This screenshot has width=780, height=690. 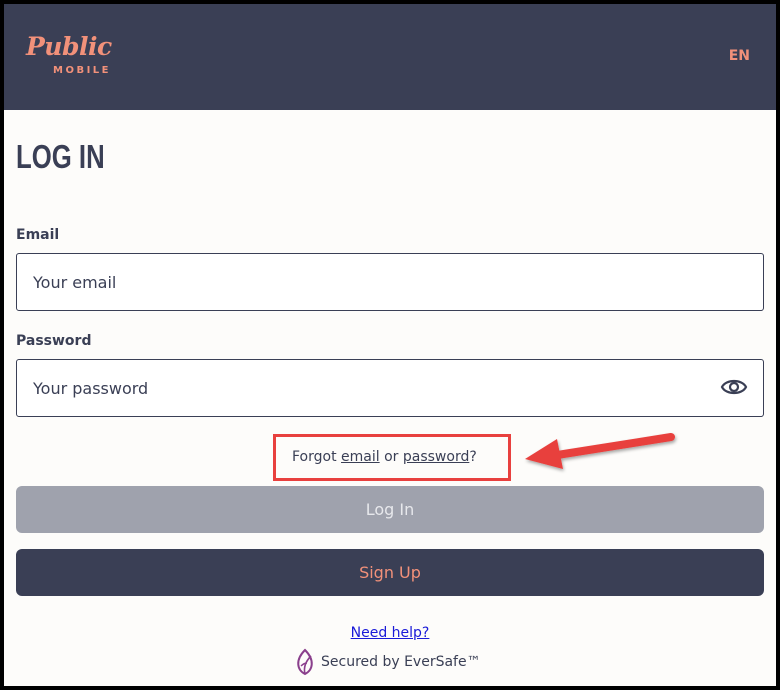 What do you see at coordinates (317, 457) in the screenshot?
I see `forgot-prefix: Forgot` at bounding box center [317, 457].